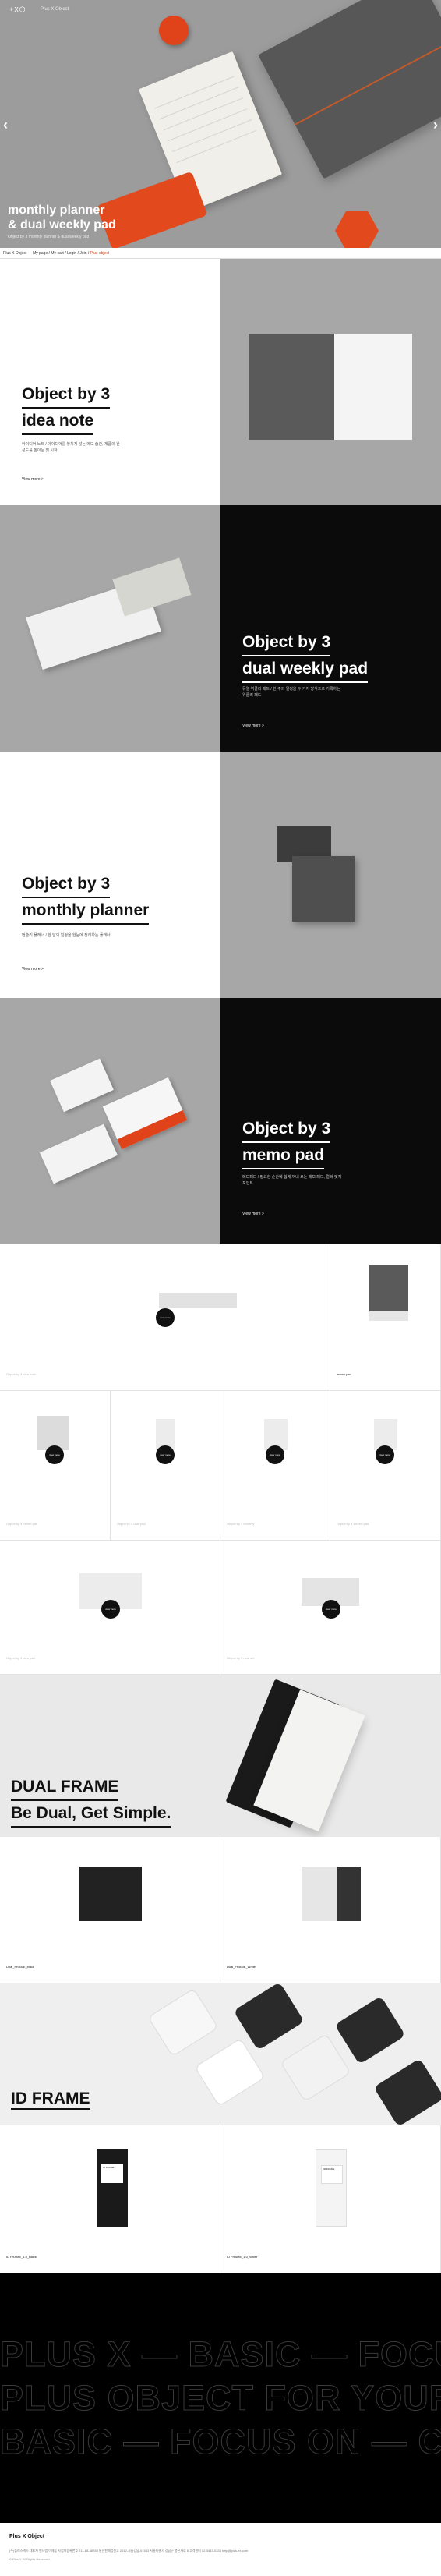 This screenshot has width=441, height=2576. What do you see at coordinates (78, 1153) in the screenshot?
I see `memo-pad-flat-image` at bounding box center [78, 1153].